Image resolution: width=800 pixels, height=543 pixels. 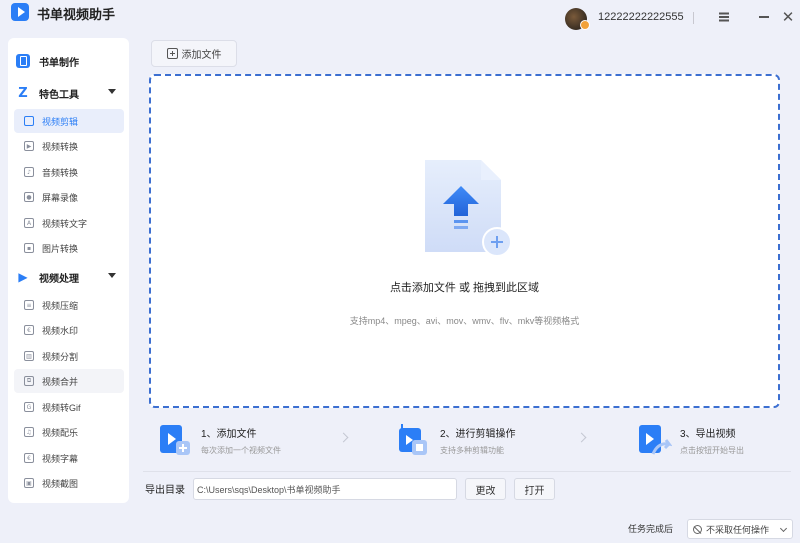 I want to click on step-title: 3、导出视频, so click(x=708, y=434).